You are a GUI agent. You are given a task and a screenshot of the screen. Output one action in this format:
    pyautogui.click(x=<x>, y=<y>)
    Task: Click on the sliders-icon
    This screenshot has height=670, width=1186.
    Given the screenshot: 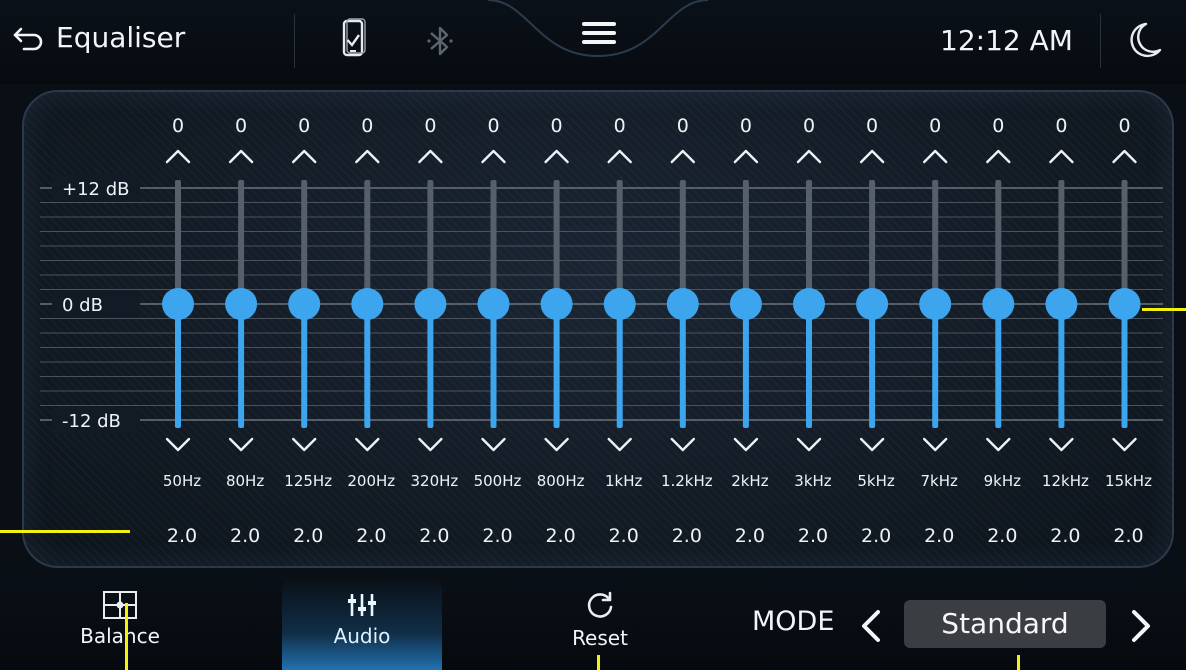 What is the action you would take?
    pyautogui.click(x=362, y=605)
    